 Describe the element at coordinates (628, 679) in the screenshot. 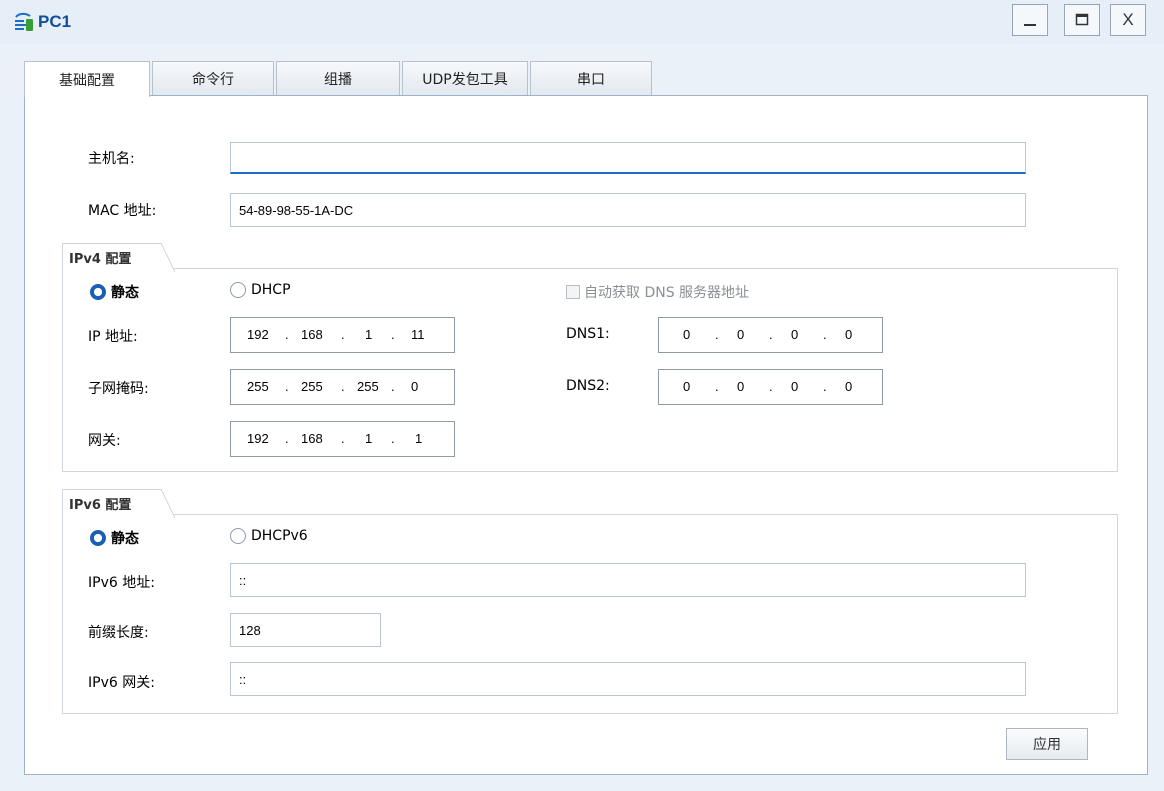

I see `ipv6-gateway-input: ::` at that location.